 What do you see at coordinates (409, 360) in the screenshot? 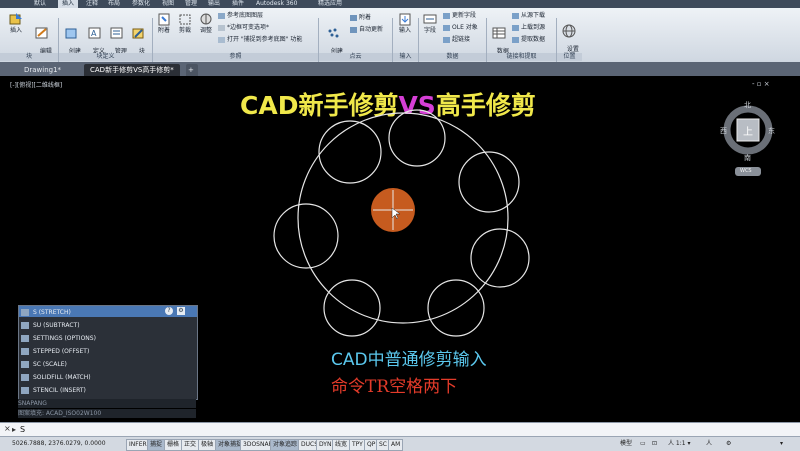
I see `note-line-1: CAD中普通修剪输入` at bounding box center [409, 360].